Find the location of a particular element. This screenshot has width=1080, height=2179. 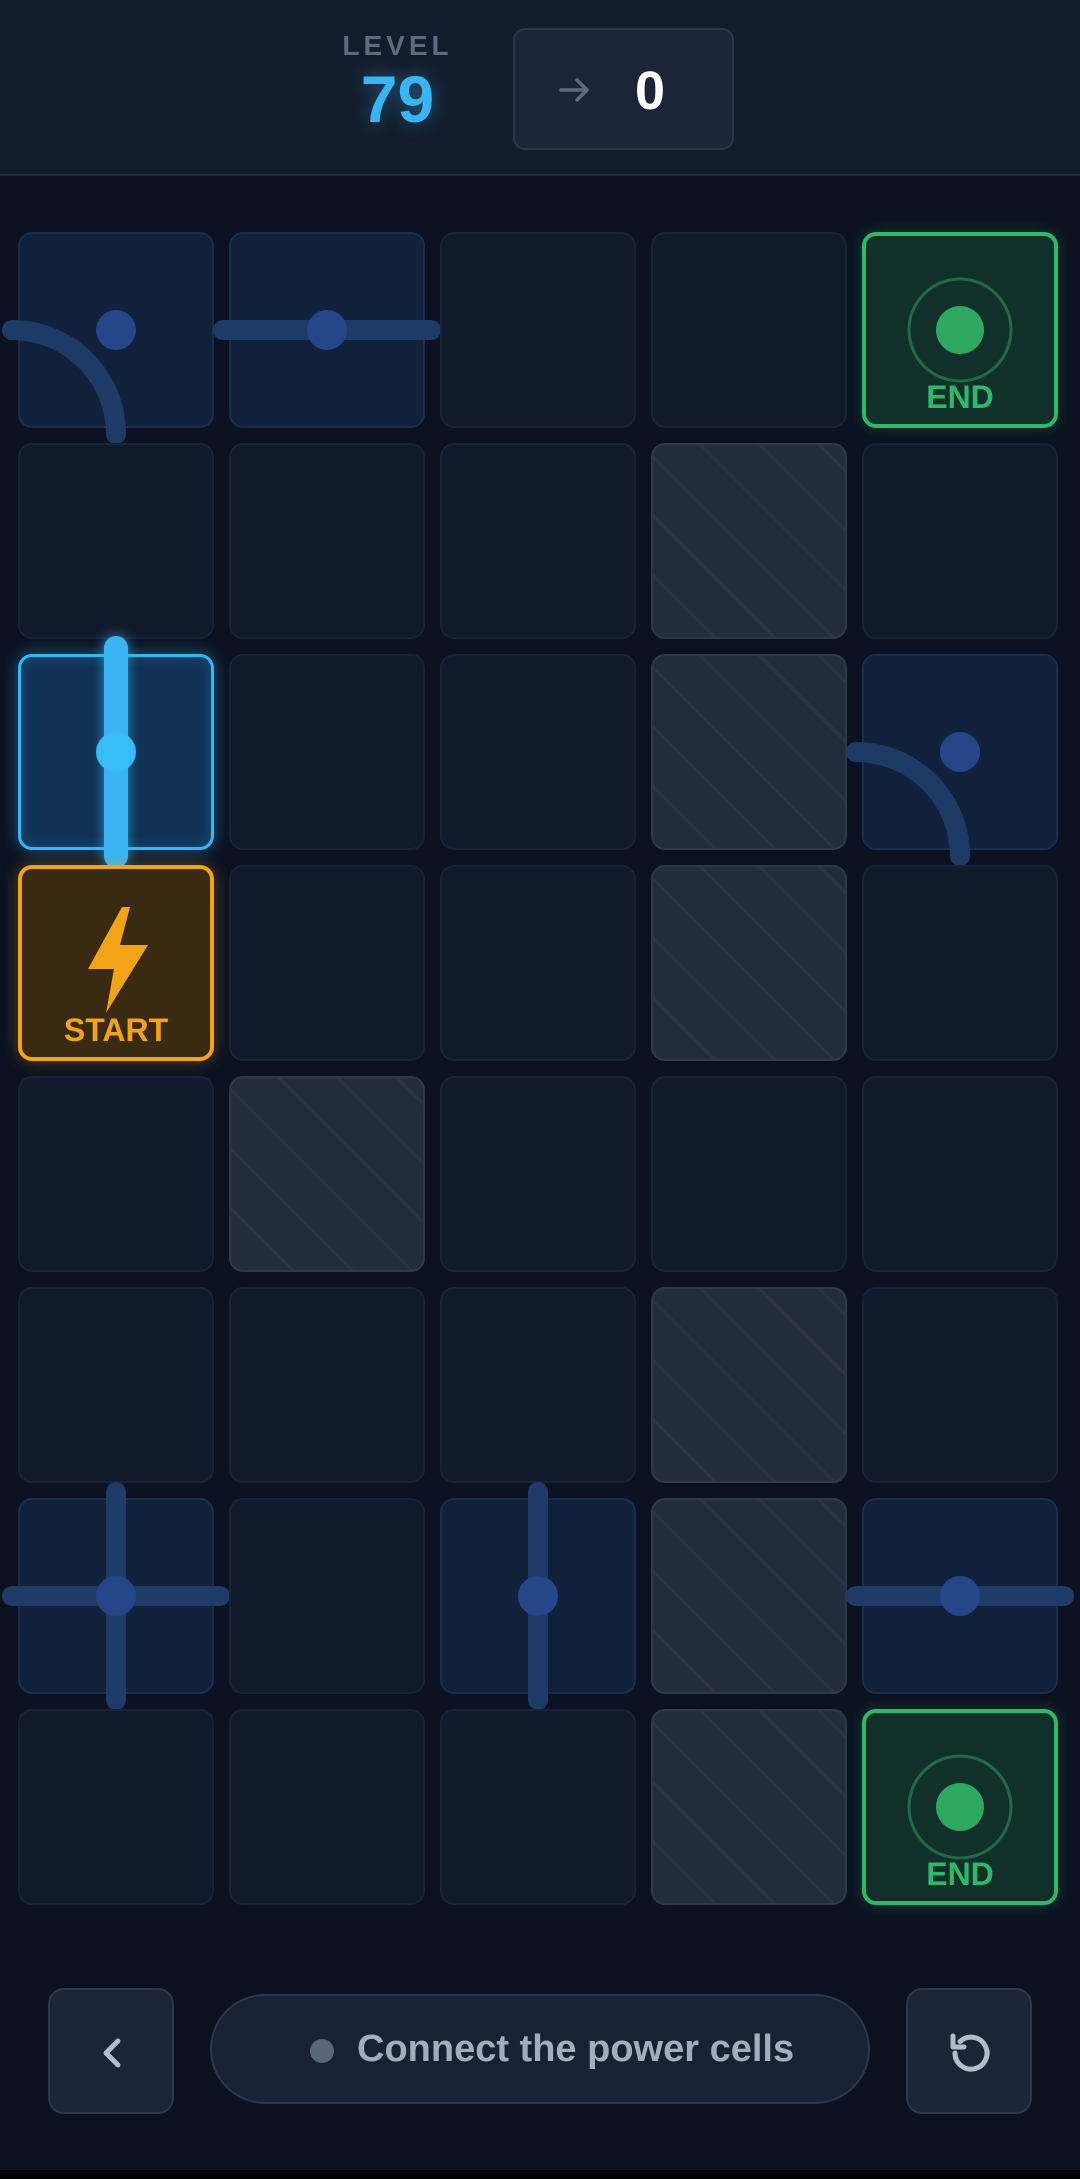

chevron-left-icon is located at coordinates (113, 2055).